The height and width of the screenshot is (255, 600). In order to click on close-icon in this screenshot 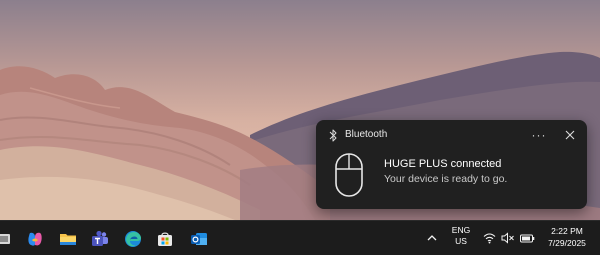, I will do `click(570, 135)`.